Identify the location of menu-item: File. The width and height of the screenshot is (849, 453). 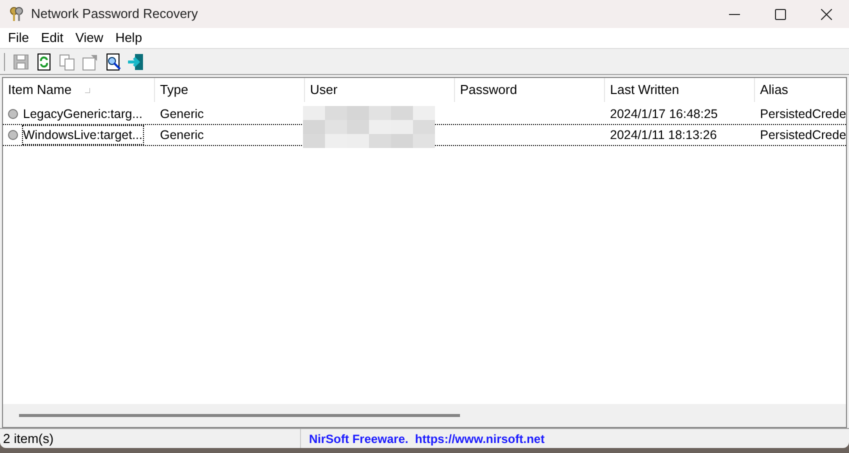
(18, 38).